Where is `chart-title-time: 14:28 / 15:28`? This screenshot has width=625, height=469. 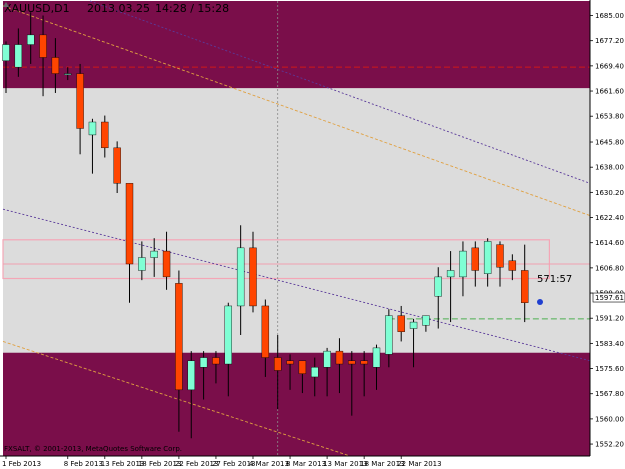 chart-title-time: 14:28 / 15:28 is located at coordinates (192, 8).